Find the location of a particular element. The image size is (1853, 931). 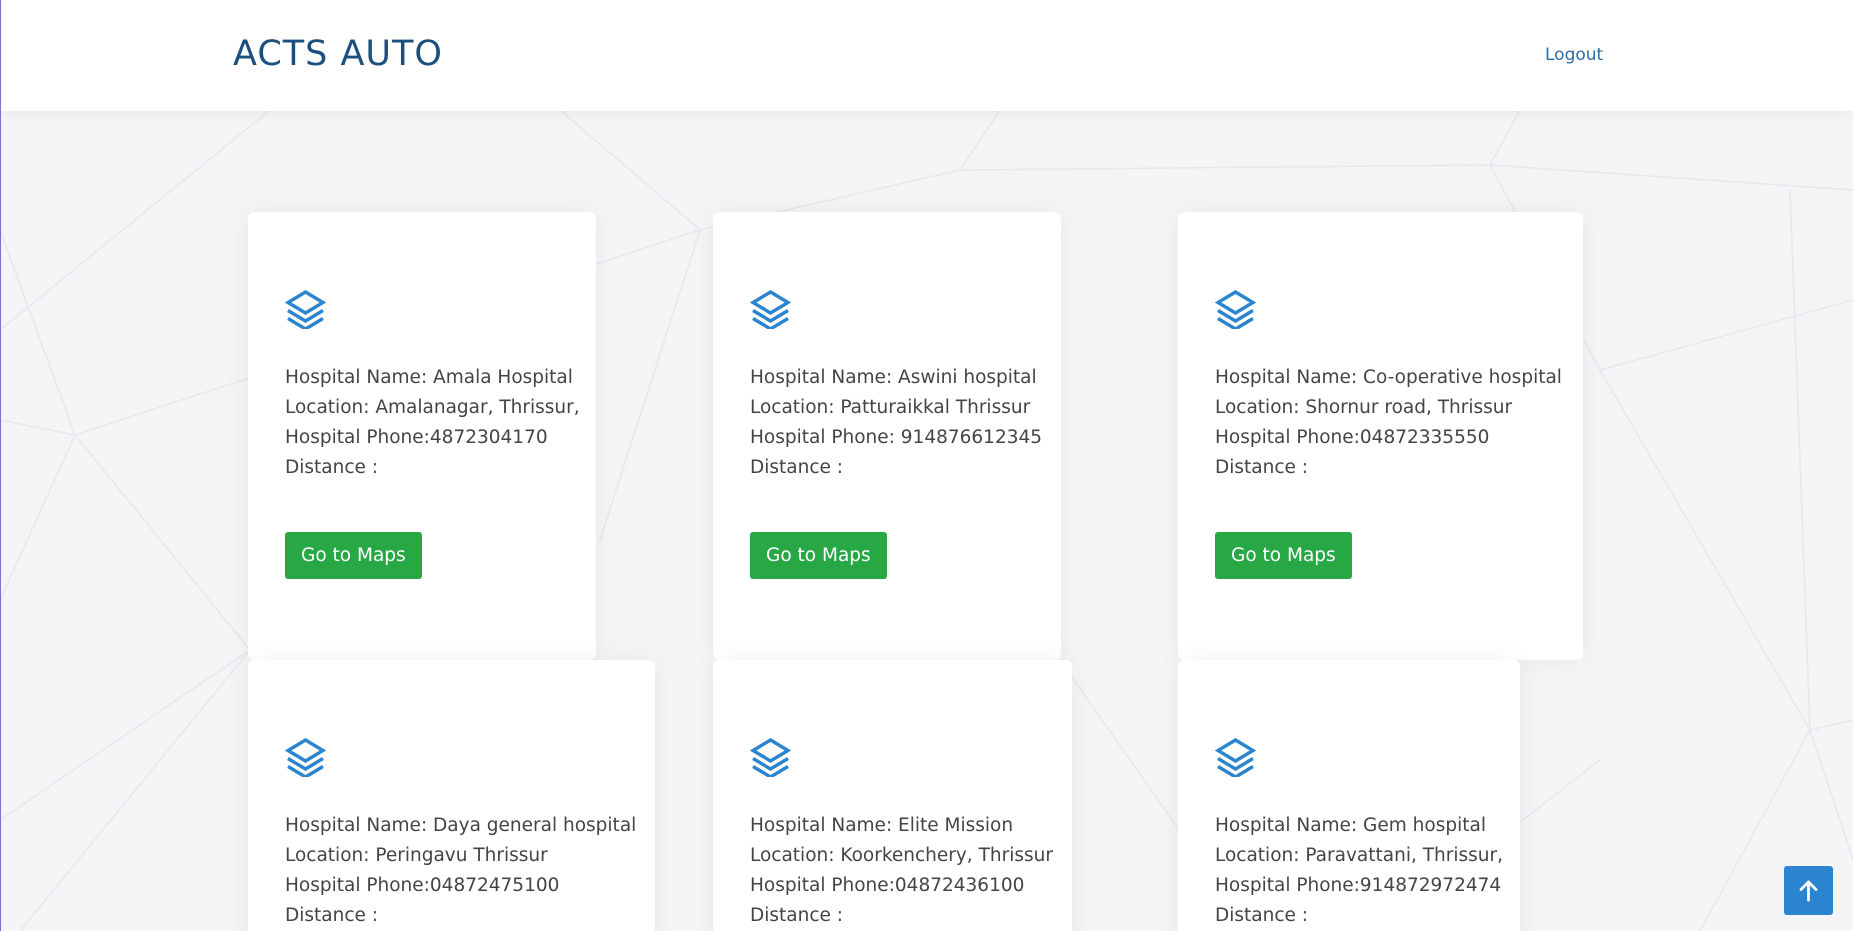

hospital-name: Hospital Name: Daya general hospital is located at coordinates (461, 825).